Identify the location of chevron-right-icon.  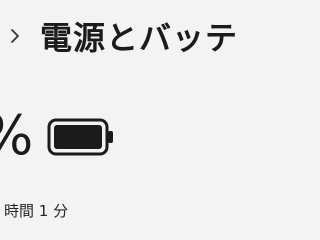
(15, 36).